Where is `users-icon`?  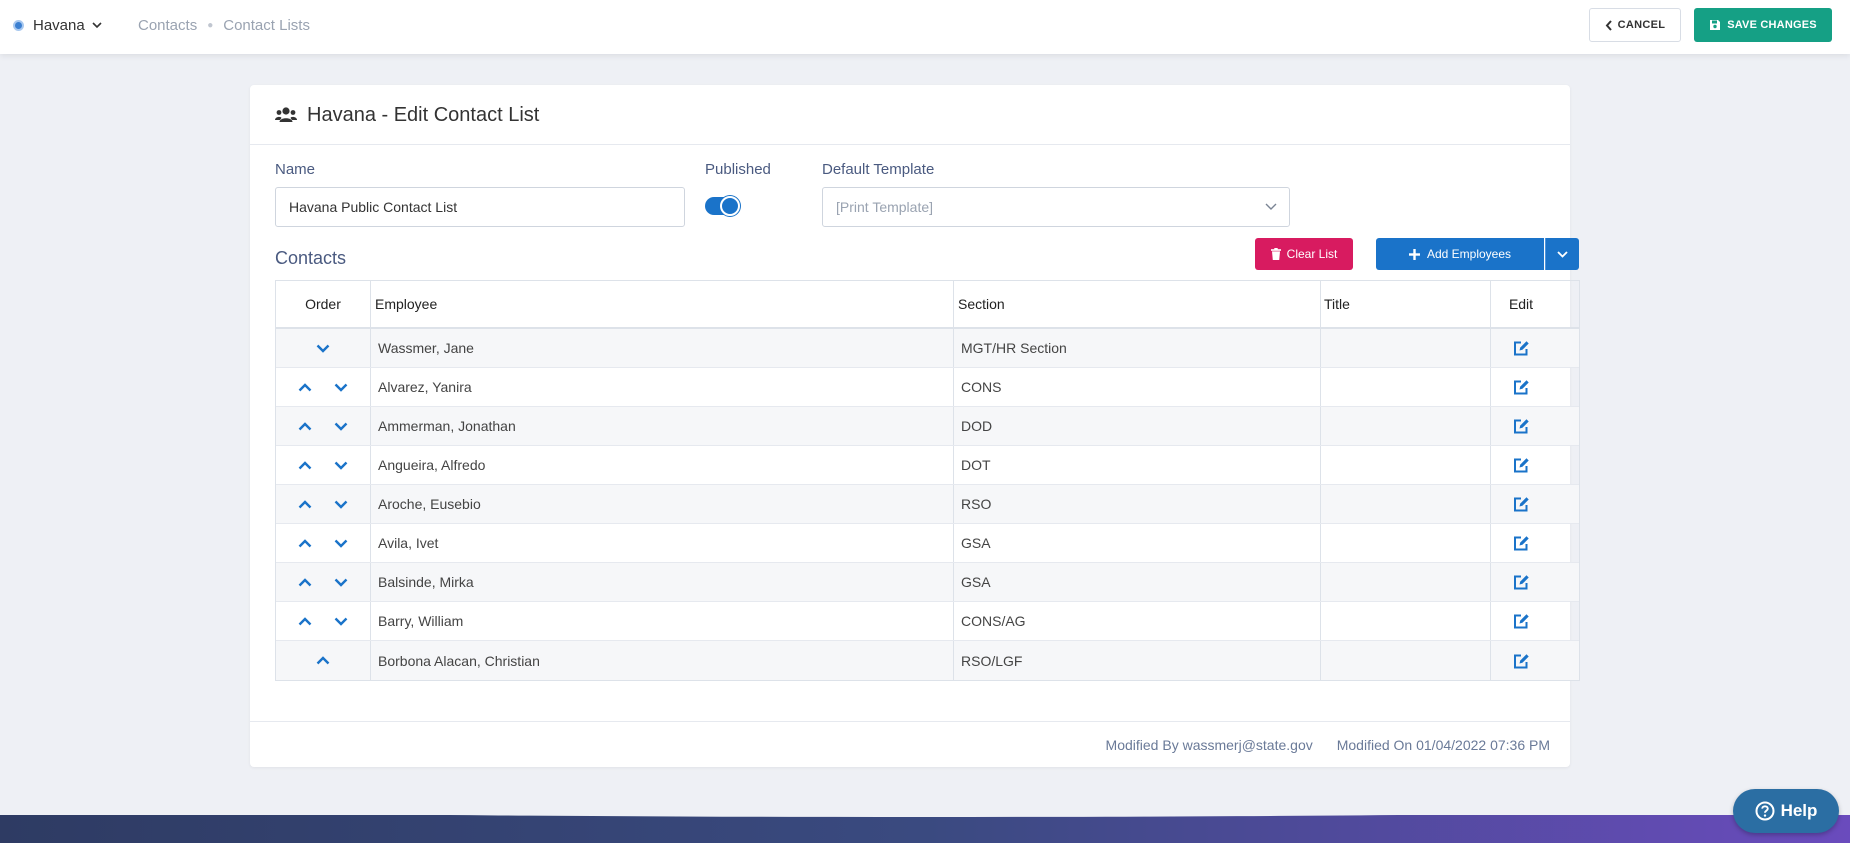 users-icon is located at coordinates (286, 114).